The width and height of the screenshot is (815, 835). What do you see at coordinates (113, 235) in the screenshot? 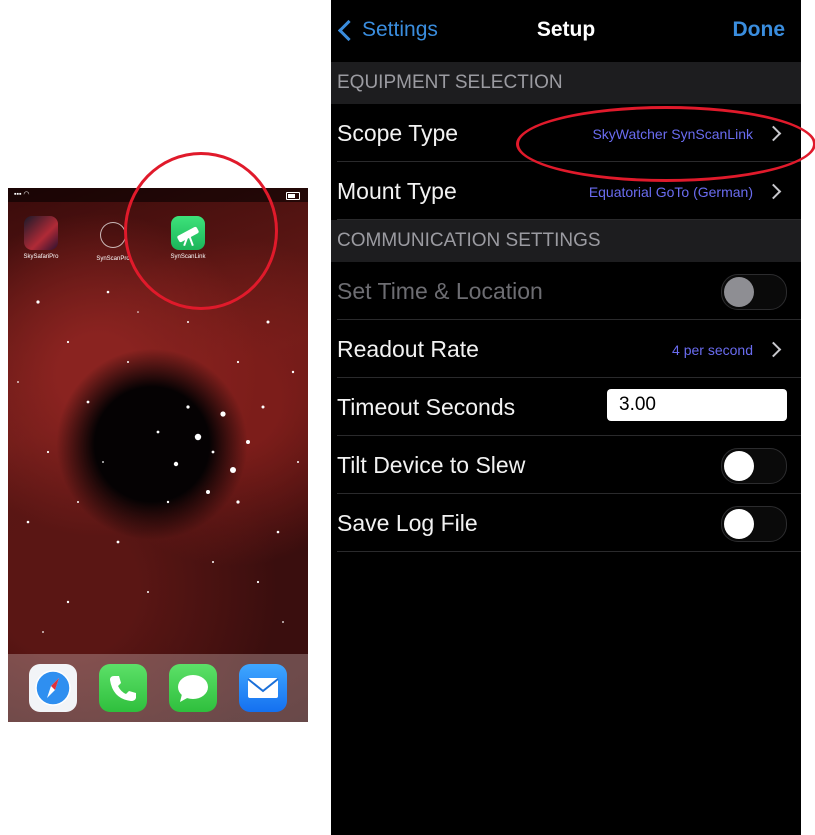
I see `camera-icon` at bounding box center [113, 235].